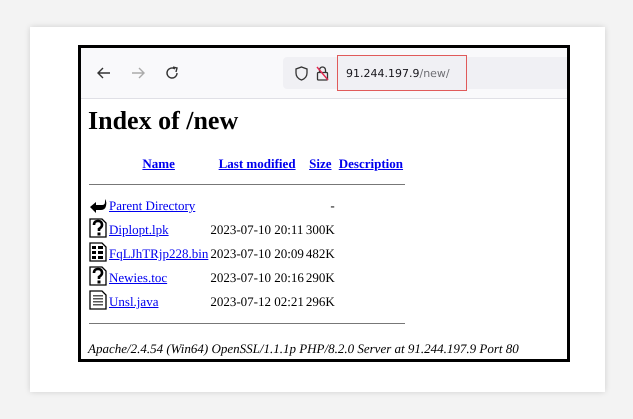  What do you see at coordinates (257, 163) in the screenshot?
I see `column-sort-link: Last modified` at bounding box center [257, 163].